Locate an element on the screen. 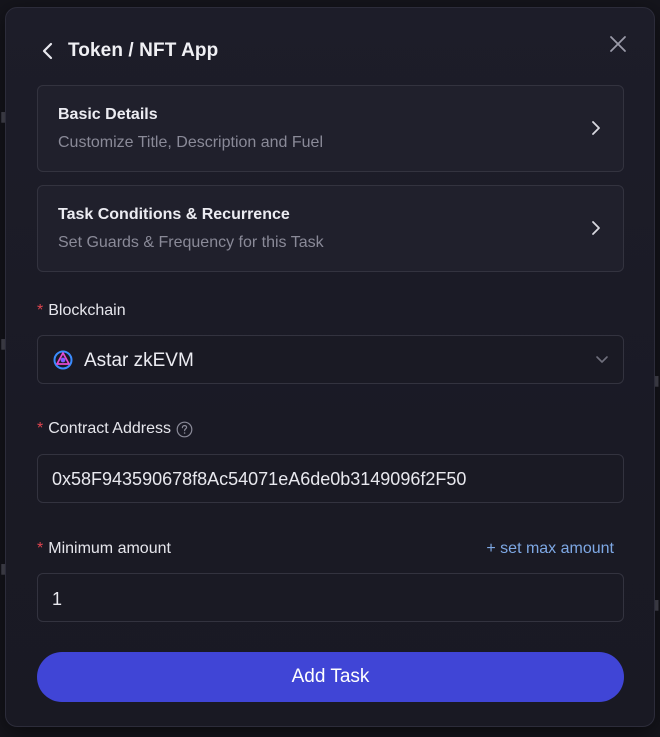 The height and width of the screenshot is (737, 660). minimum-amount-input: 1 is located at coordinates (330, 597).